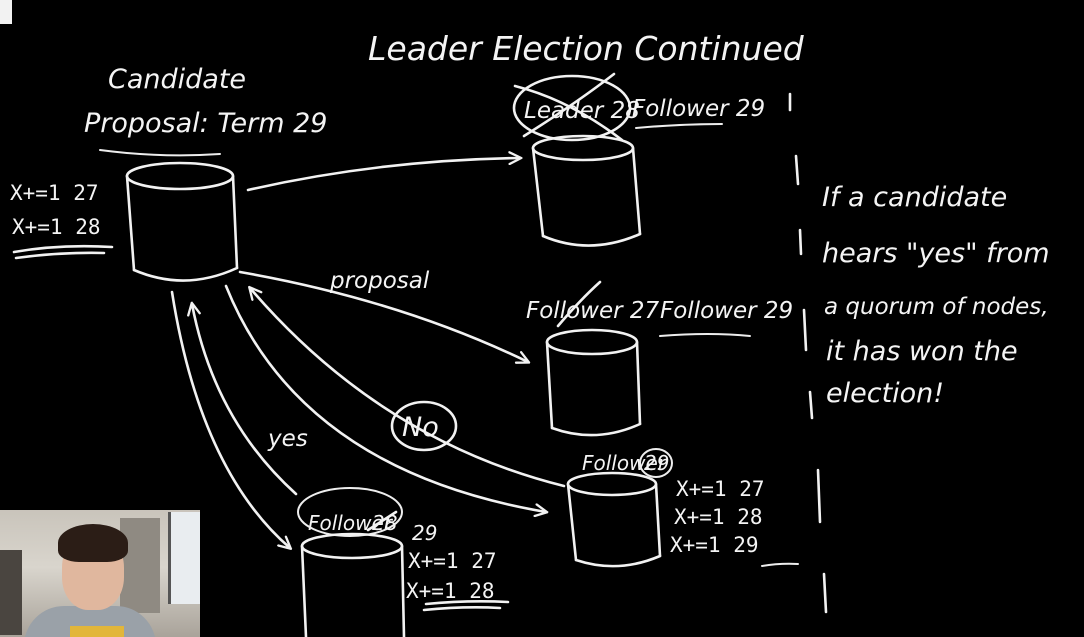 Image resolution: width=1084 pixels, height=637 pixels. I want to click on right-node-term-circled: 29, so click(656, 463).